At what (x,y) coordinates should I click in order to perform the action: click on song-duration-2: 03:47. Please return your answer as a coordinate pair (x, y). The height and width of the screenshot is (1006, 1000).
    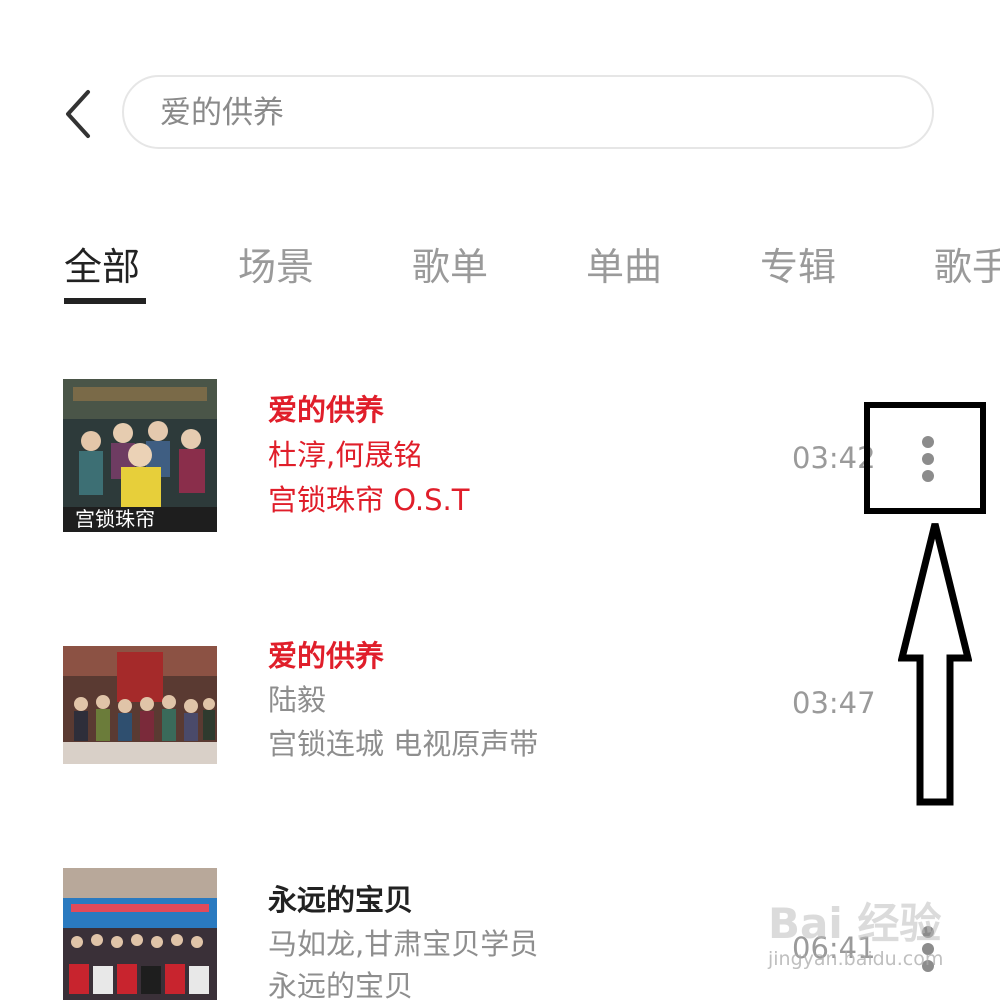
    Looking at the image, I should click on (834, 703).